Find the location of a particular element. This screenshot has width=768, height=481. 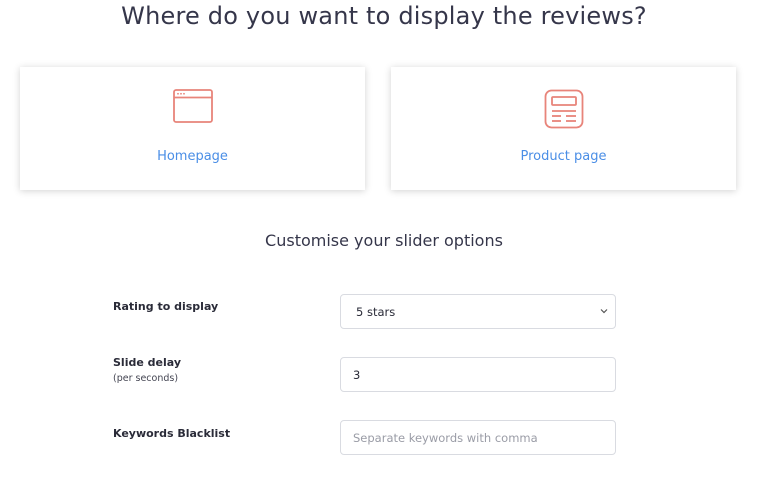

slider-options-title: Customise your slider options is located at coordinates (384, 240).